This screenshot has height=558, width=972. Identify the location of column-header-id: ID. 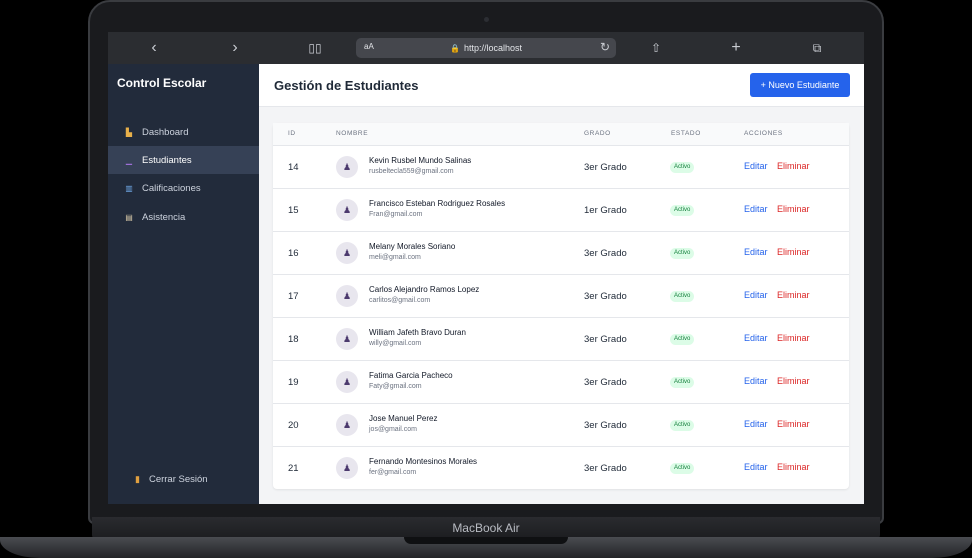
(292, 133).